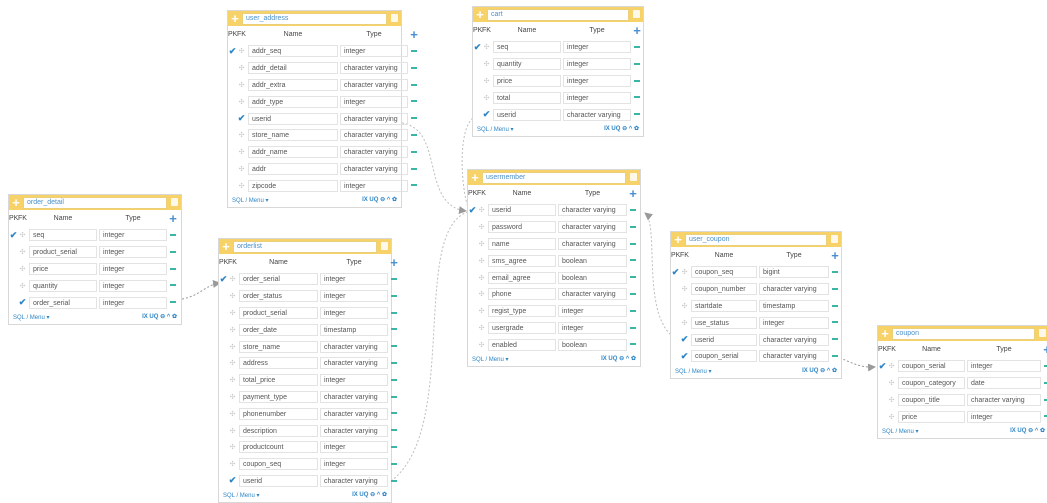  Describe the element at coordinates (963, 334) in the screenshot. I see `table-name-field: coupon` at that location.